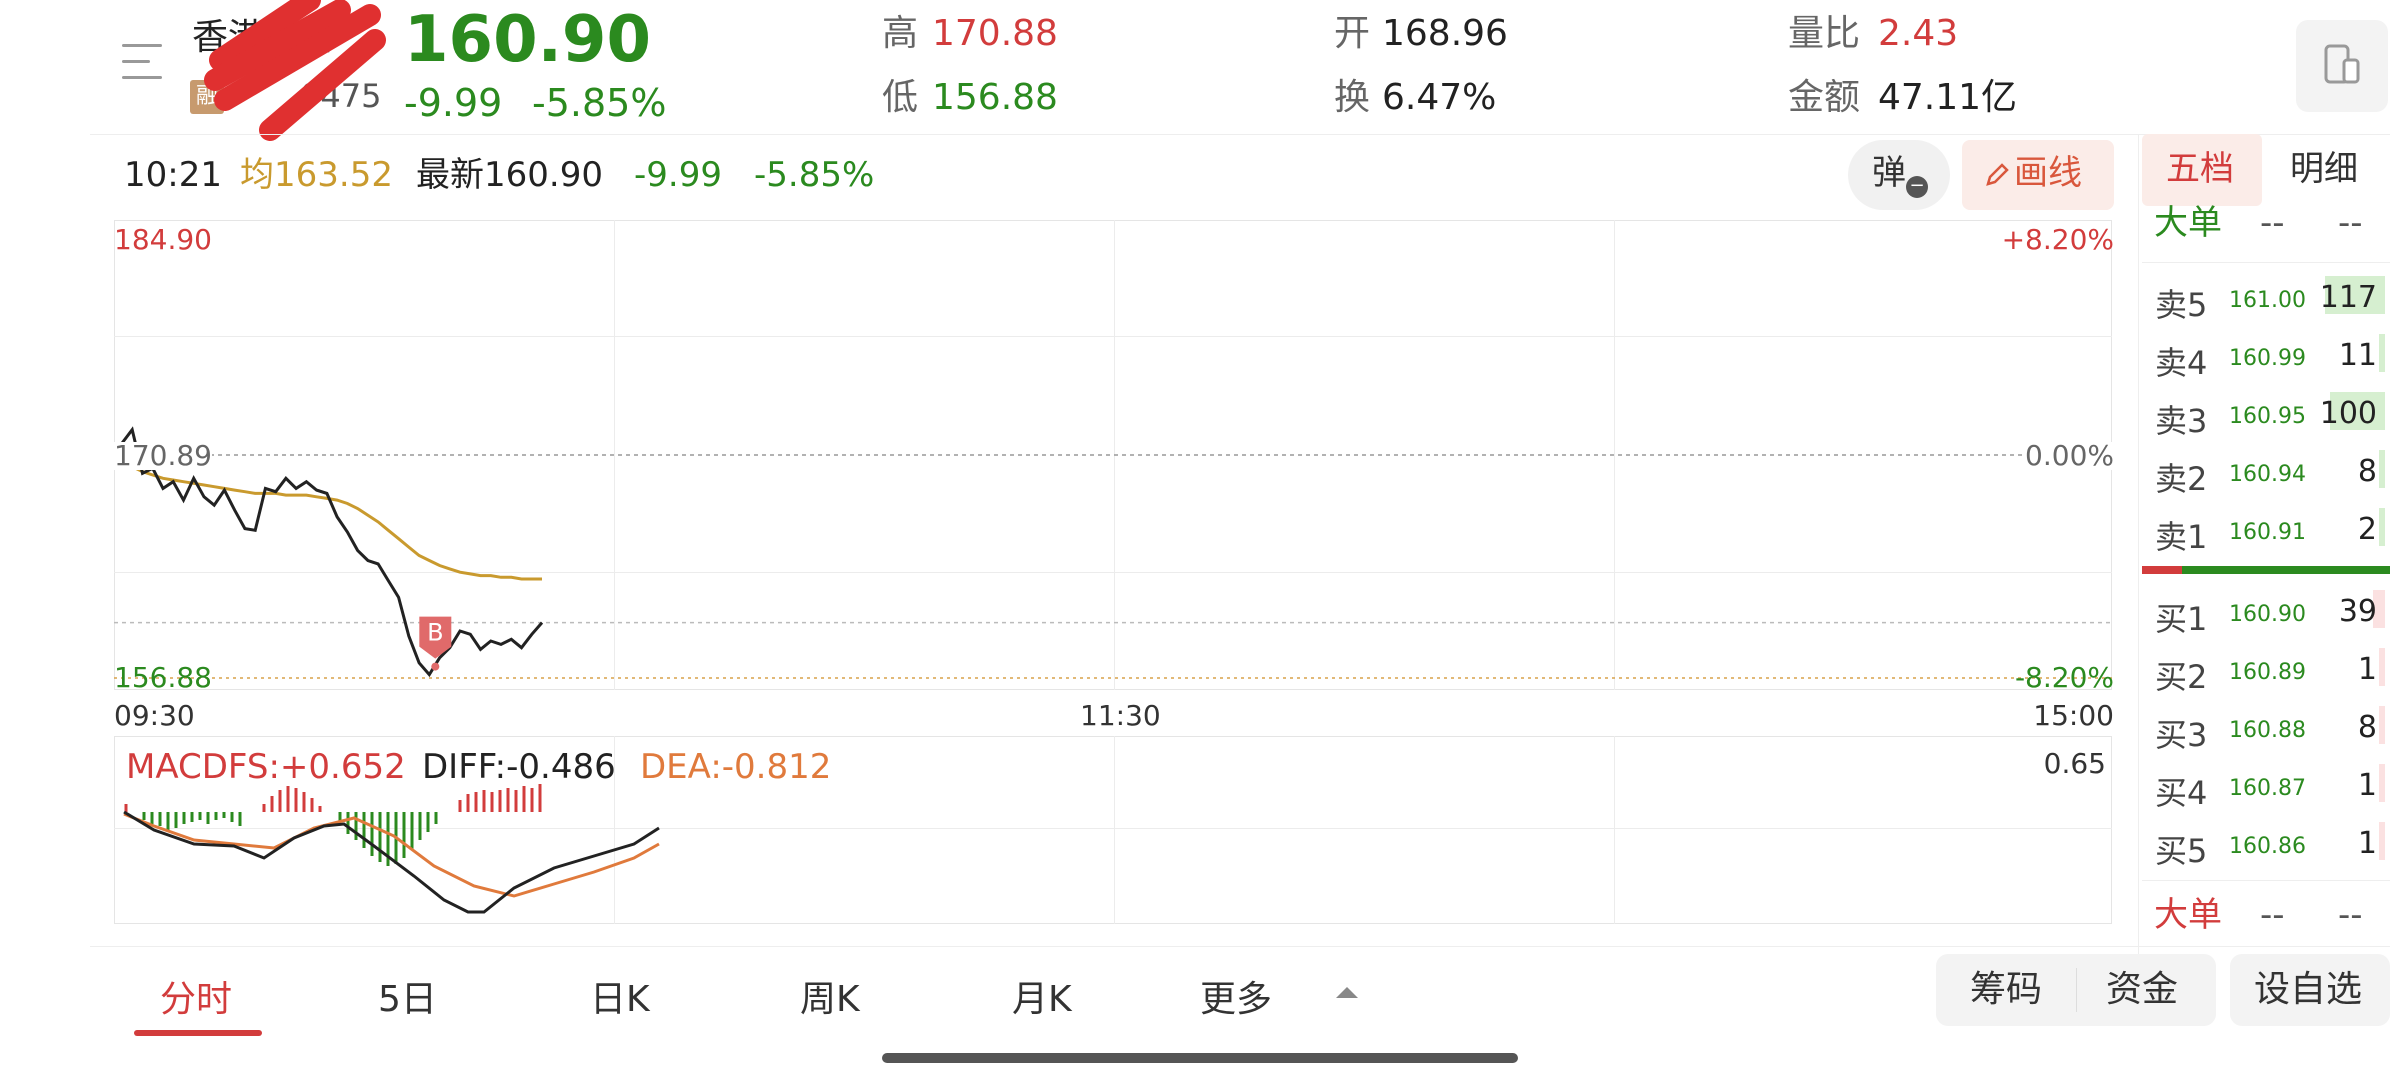 This screenshot has width=2400, height=1080. I want to click on level-price: 160.95, so click(2267, 416).